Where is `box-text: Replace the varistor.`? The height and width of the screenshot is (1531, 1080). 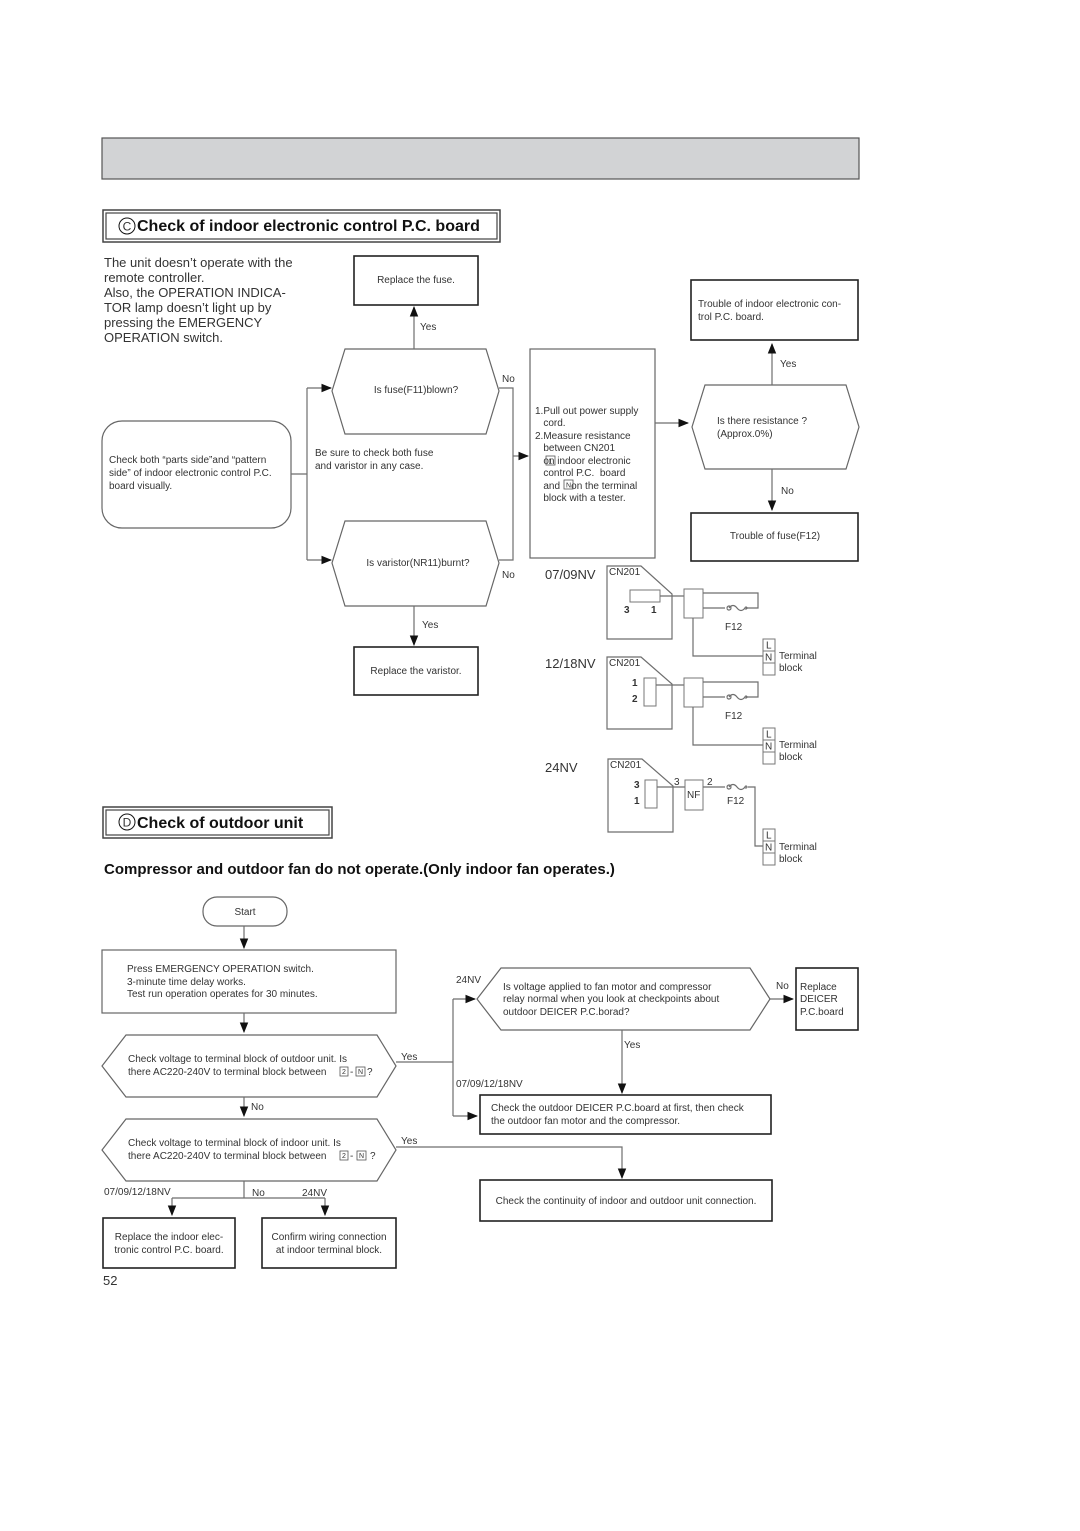 box-text: Replace the varistor. is located at coordinates (415, 671).